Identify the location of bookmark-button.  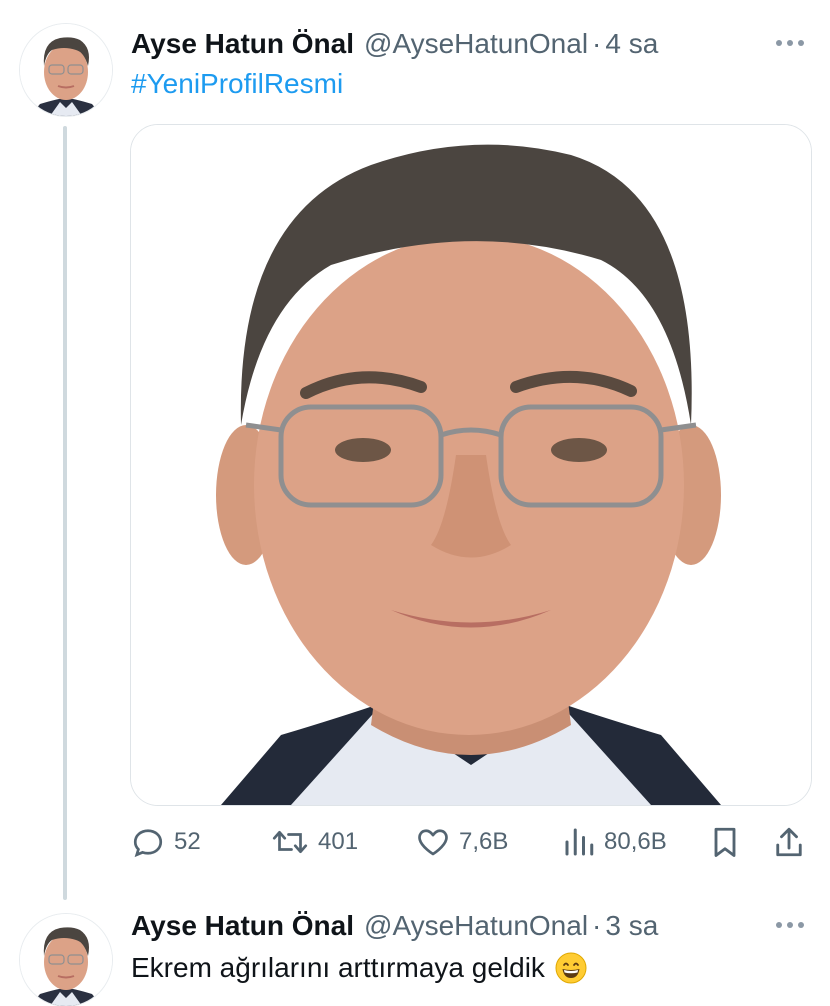
(725, 842).